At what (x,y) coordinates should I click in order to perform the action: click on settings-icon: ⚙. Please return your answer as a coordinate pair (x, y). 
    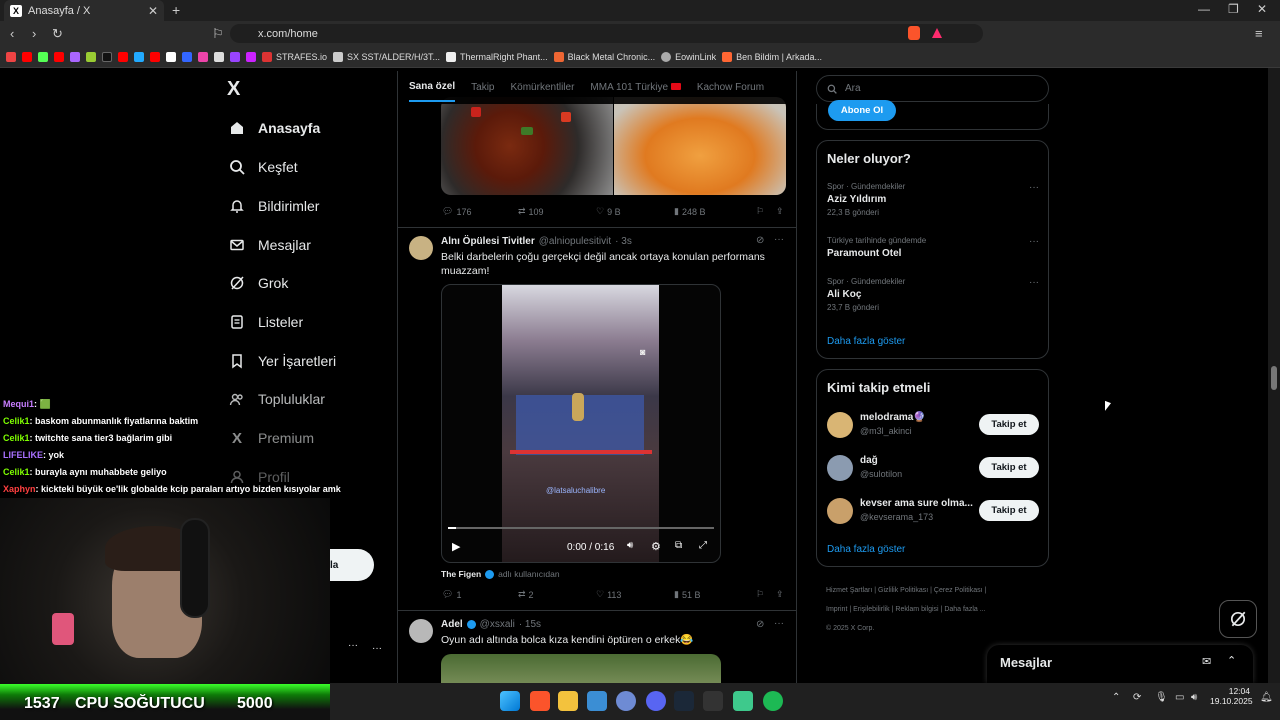
    Looking at the image, I should click on (656, 546).